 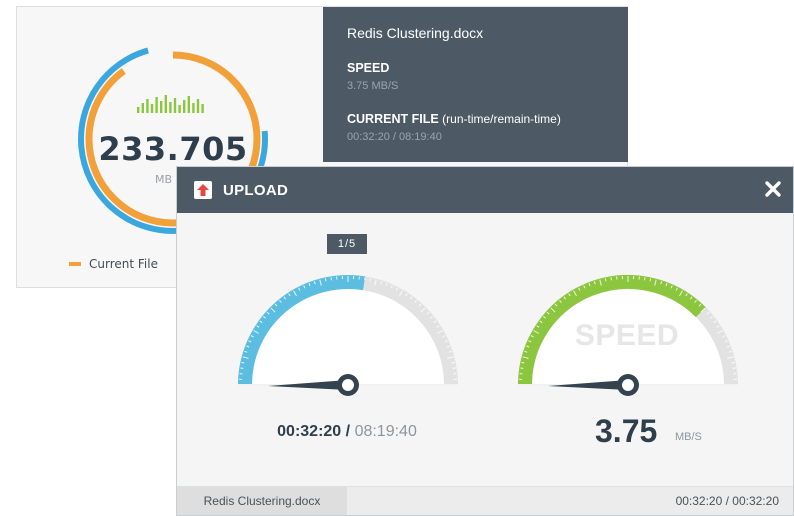 What do you see at coordinates (368, 68) in the screenshot?
I see `speed-label: SPEED` at bounding box center [368, 68].